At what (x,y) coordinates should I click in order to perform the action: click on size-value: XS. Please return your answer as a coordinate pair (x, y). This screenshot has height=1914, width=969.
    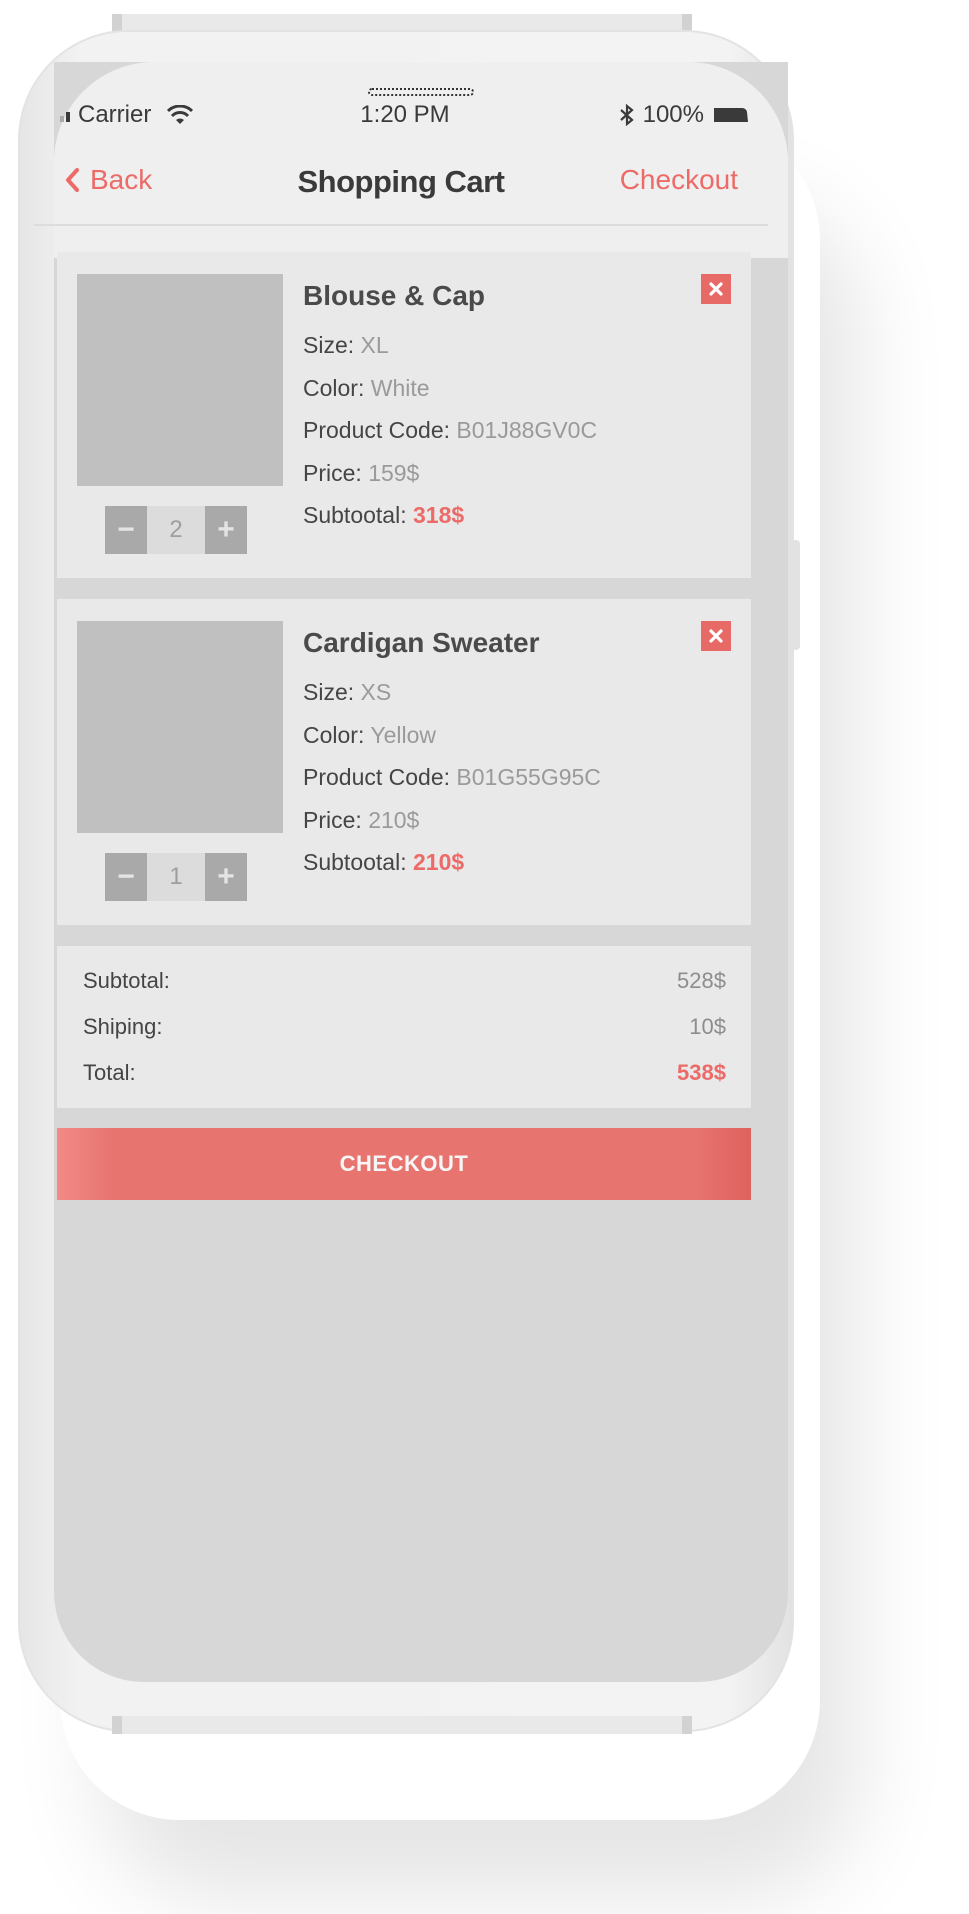
    Looking at the image, I should click on (376, 692).